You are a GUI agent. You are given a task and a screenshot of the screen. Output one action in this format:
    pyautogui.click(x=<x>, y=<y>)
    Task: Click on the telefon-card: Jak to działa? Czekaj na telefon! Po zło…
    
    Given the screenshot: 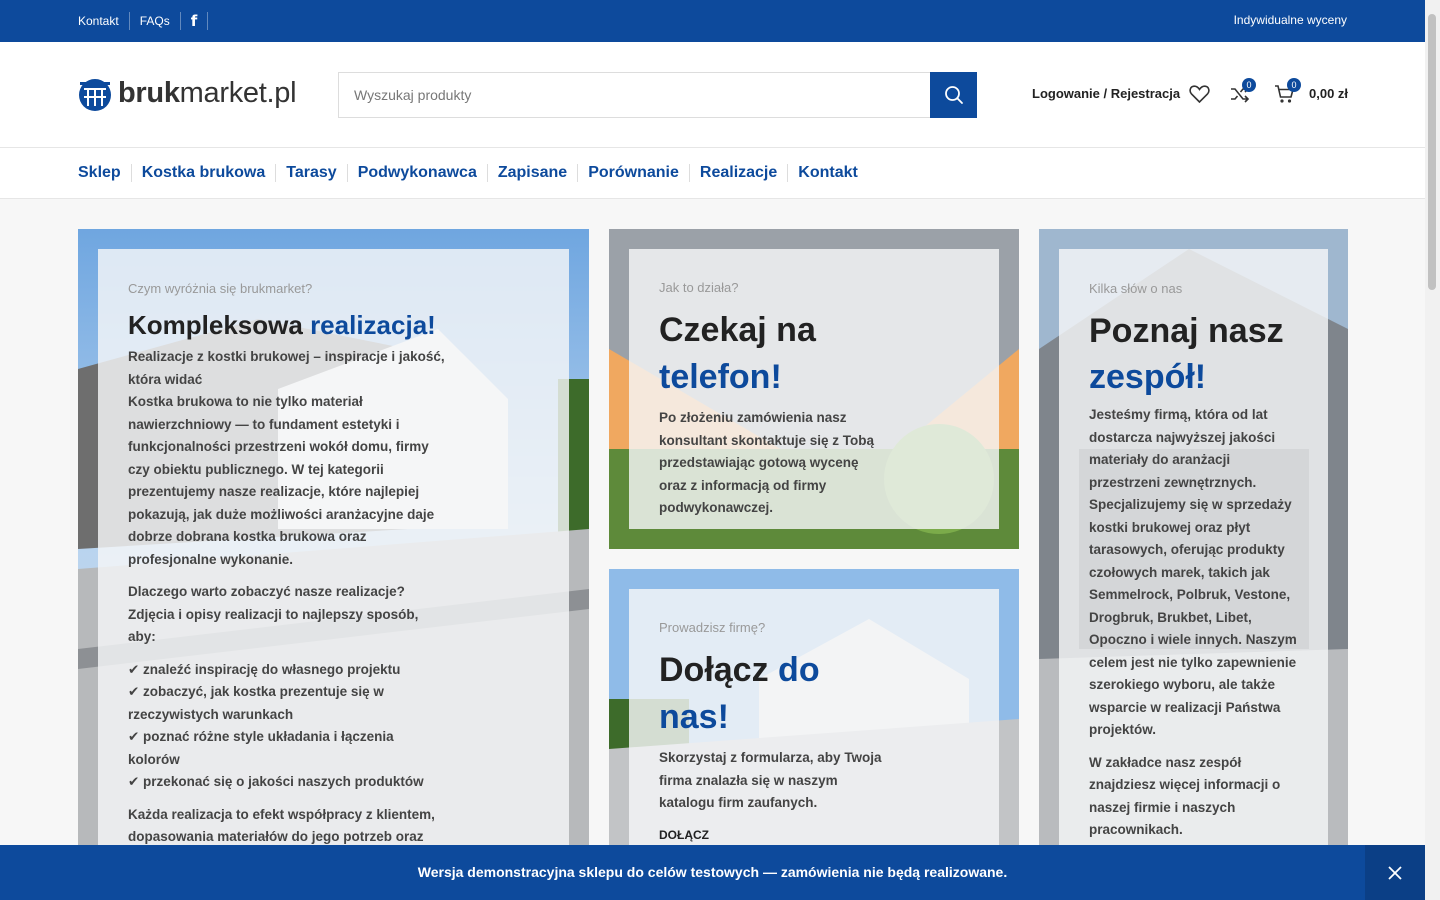 What is the action you would take?
    pyautogui.click(x=814, y=389)
    